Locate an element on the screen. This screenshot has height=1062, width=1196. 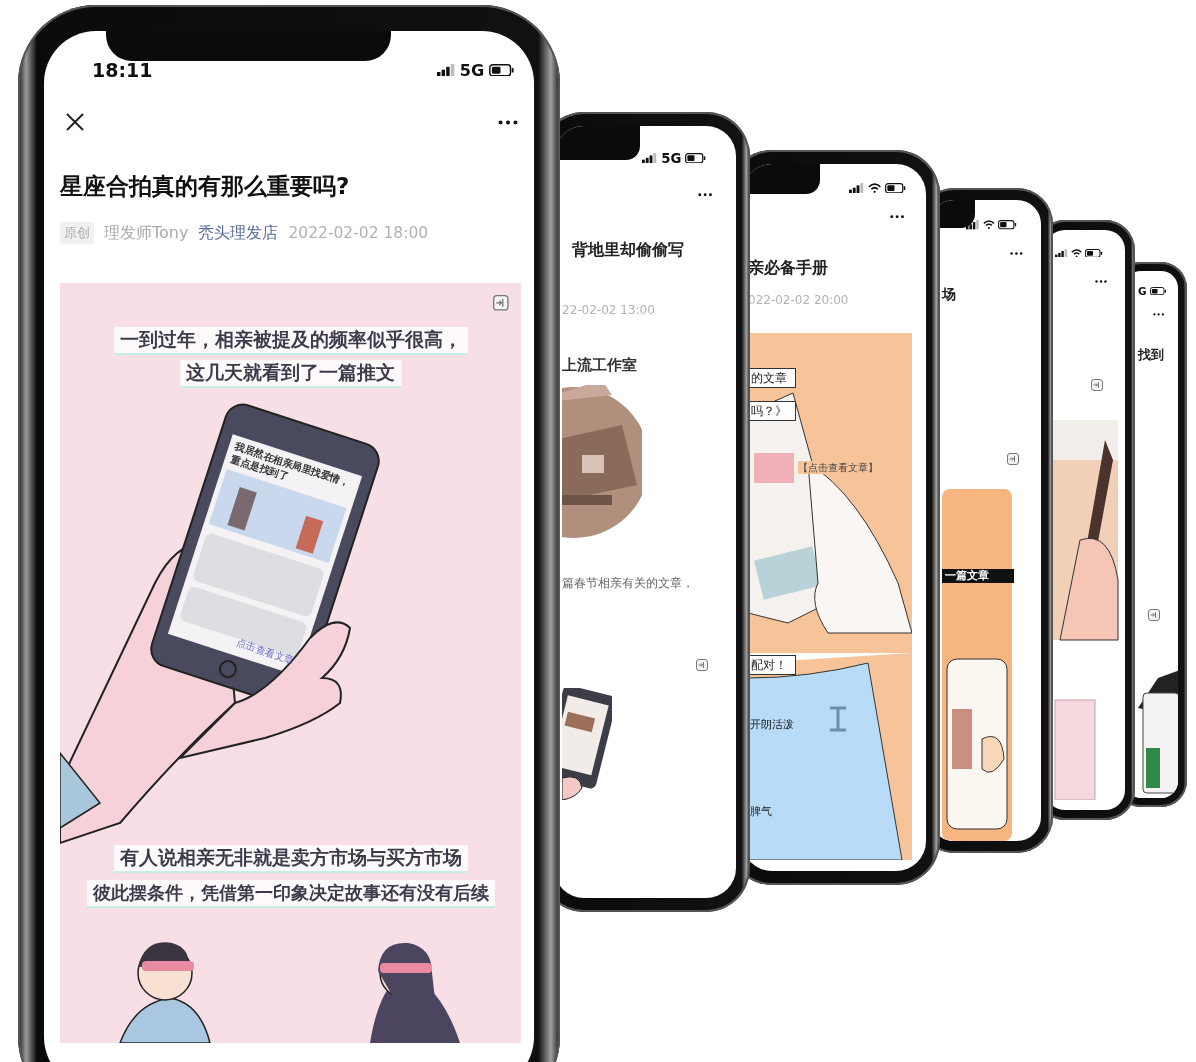
caption: 彼此摆条件，凭借第一印象决定故事还有没有后续 is located at coordinates (290, 893).